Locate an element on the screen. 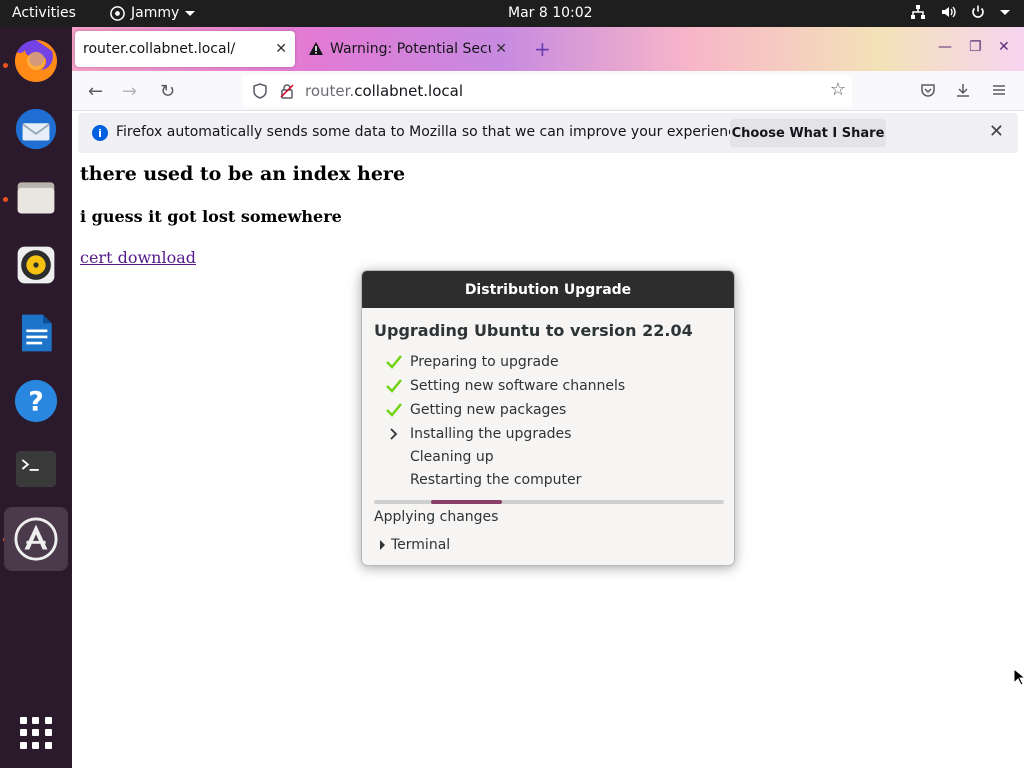  tab-warning: Warning: Potential Secur ✕ is located at coordinates (407, 49).